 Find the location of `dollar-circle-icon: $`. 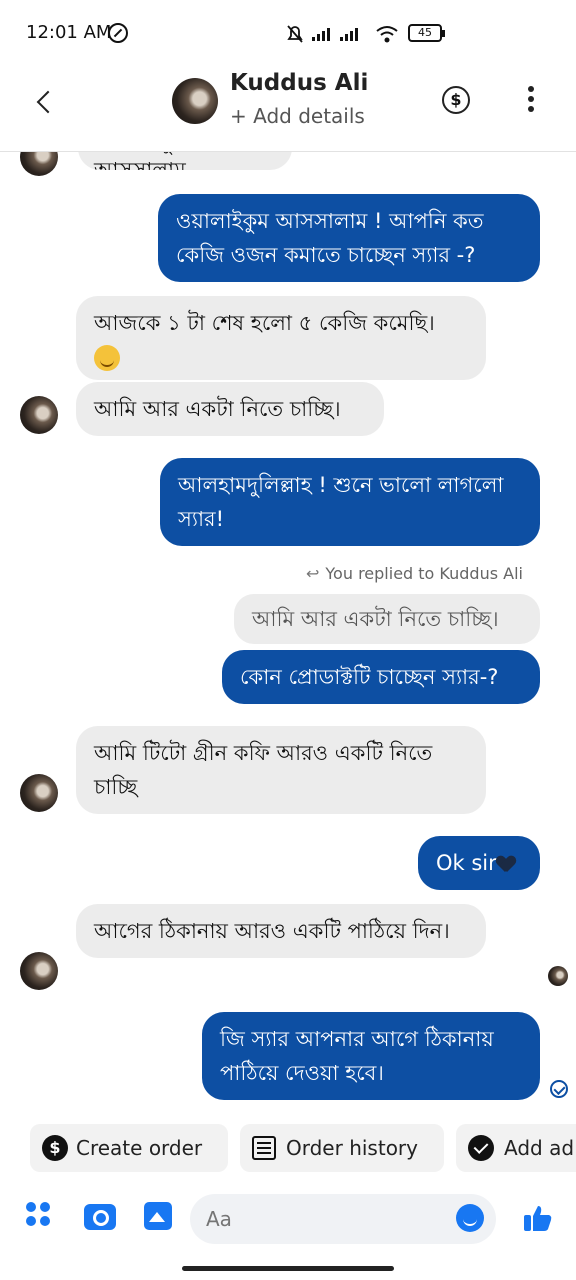

dollar-circle-icon: $ is located at coordinates (456, 100).